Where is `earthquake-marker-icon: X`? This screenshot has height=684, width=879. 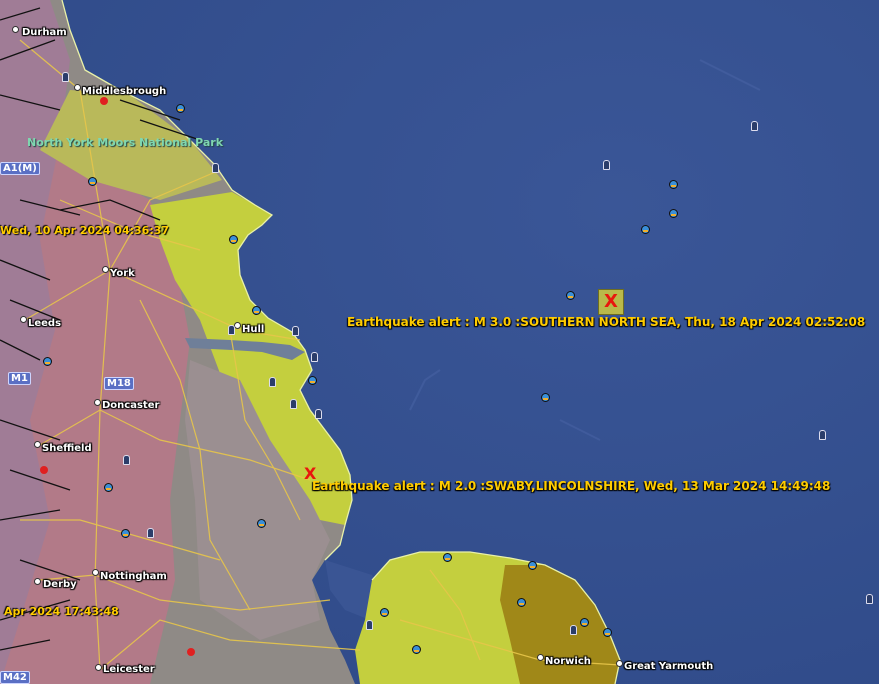 earthquake-marker-icon: X is located at coordinates (611, 302).